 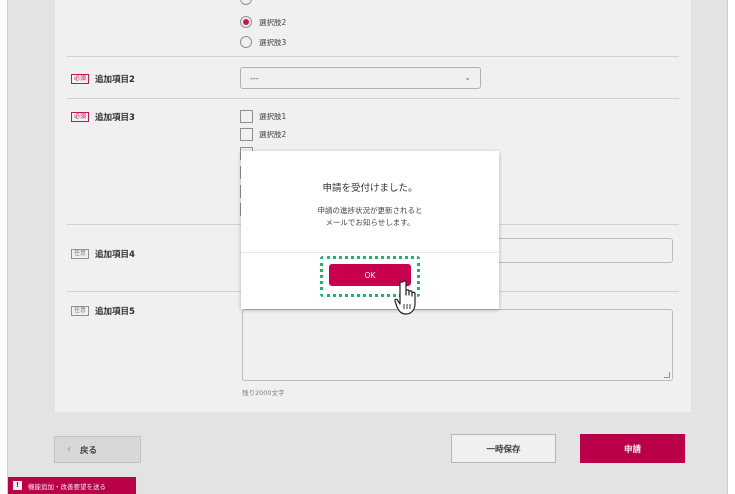 What do you see at coordinates (370, 188) in the screenshot?
I see `dialog-title: 申請を受付けました。` at bounding box center [370, 188].